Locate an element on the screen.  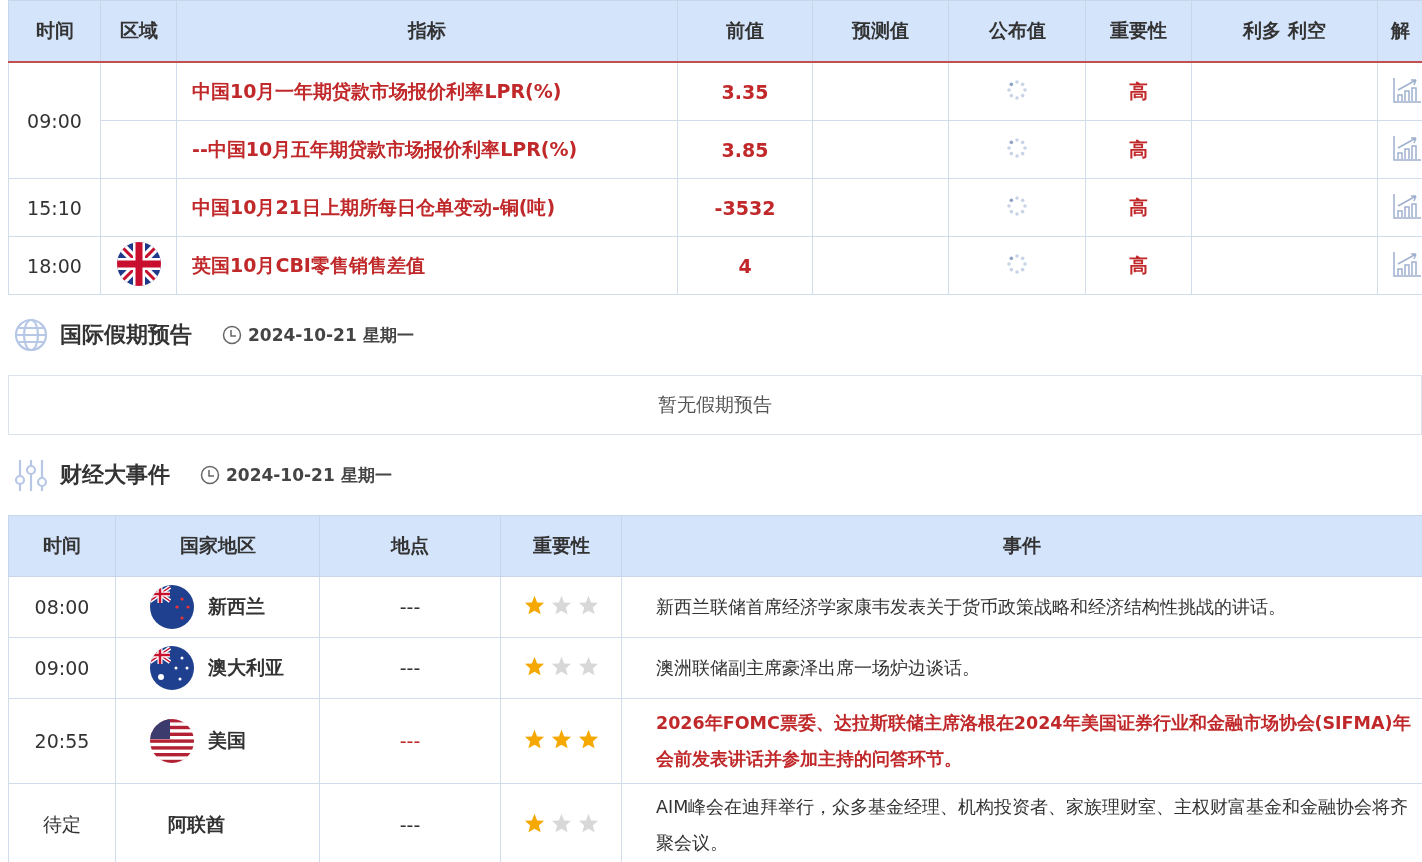
country-name: 美国 is located at coordinates (227, 740).